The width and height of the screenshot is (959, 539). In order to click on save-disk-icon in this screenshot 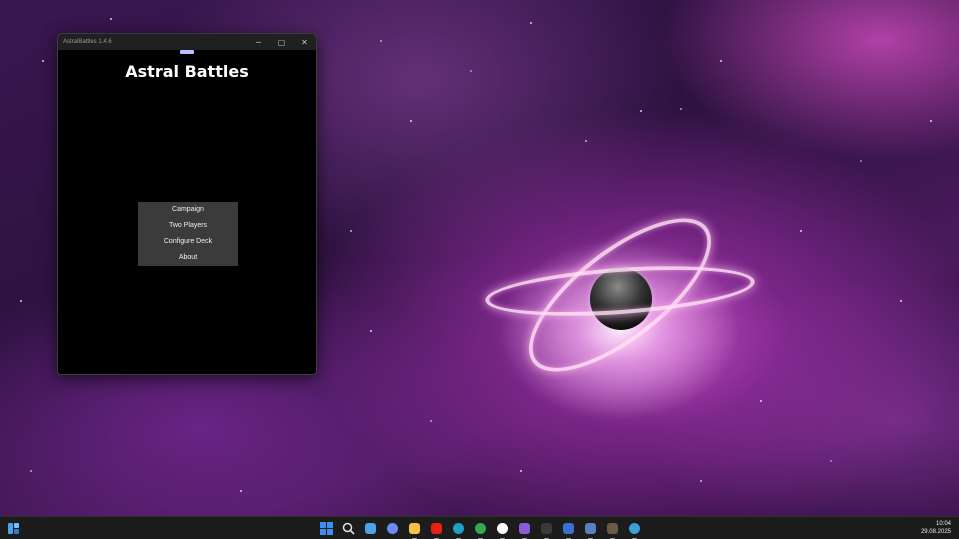, I will do `click(568, 529)`.